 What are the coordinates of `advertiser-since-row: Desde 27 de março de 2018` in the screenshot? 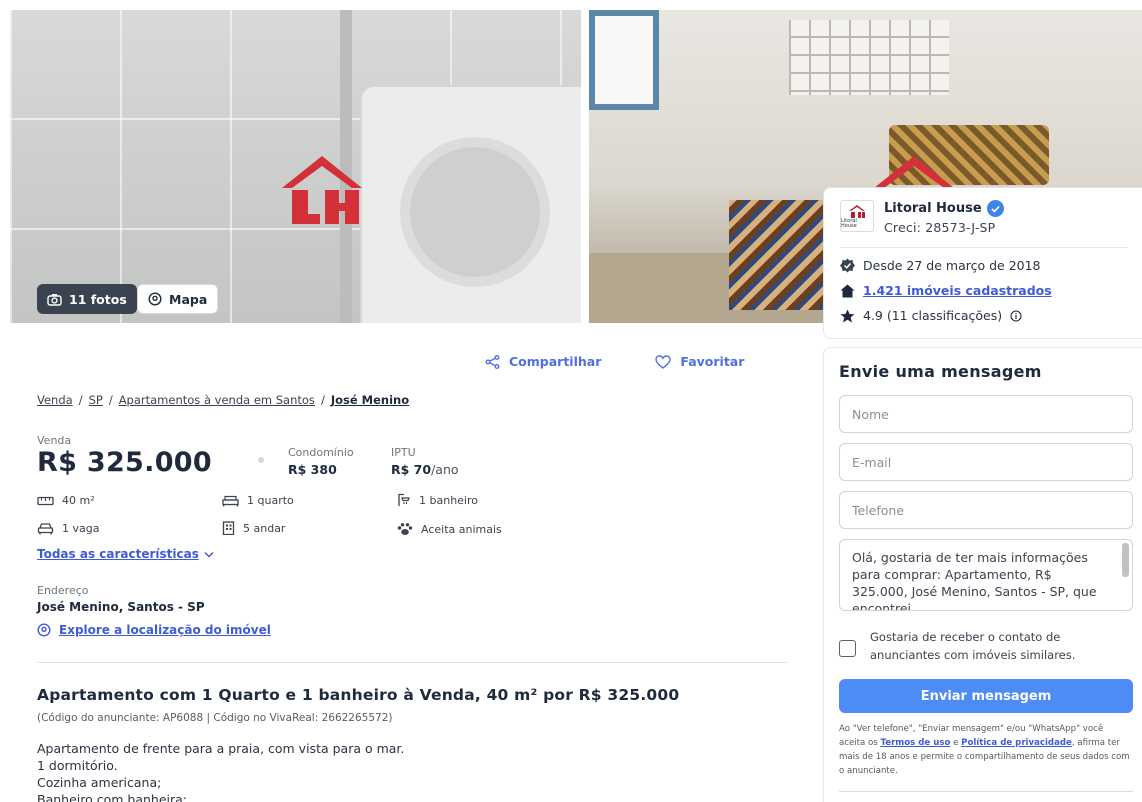 It's located at (984, 265).